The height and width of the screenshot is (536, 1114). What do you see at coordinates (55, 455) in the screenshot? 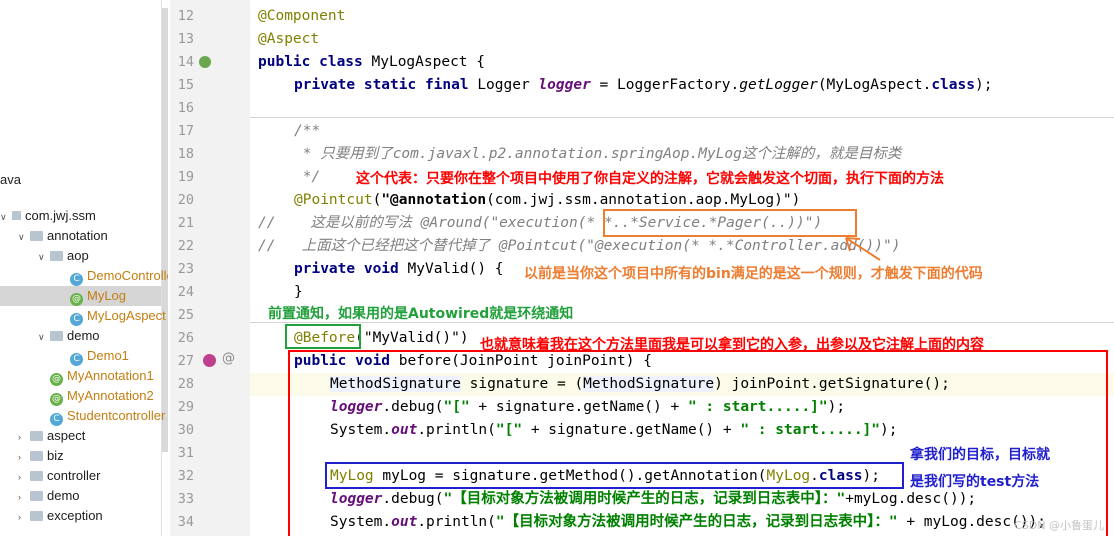
I see `tree-item-label: biz` at bounding box center [55, 455].